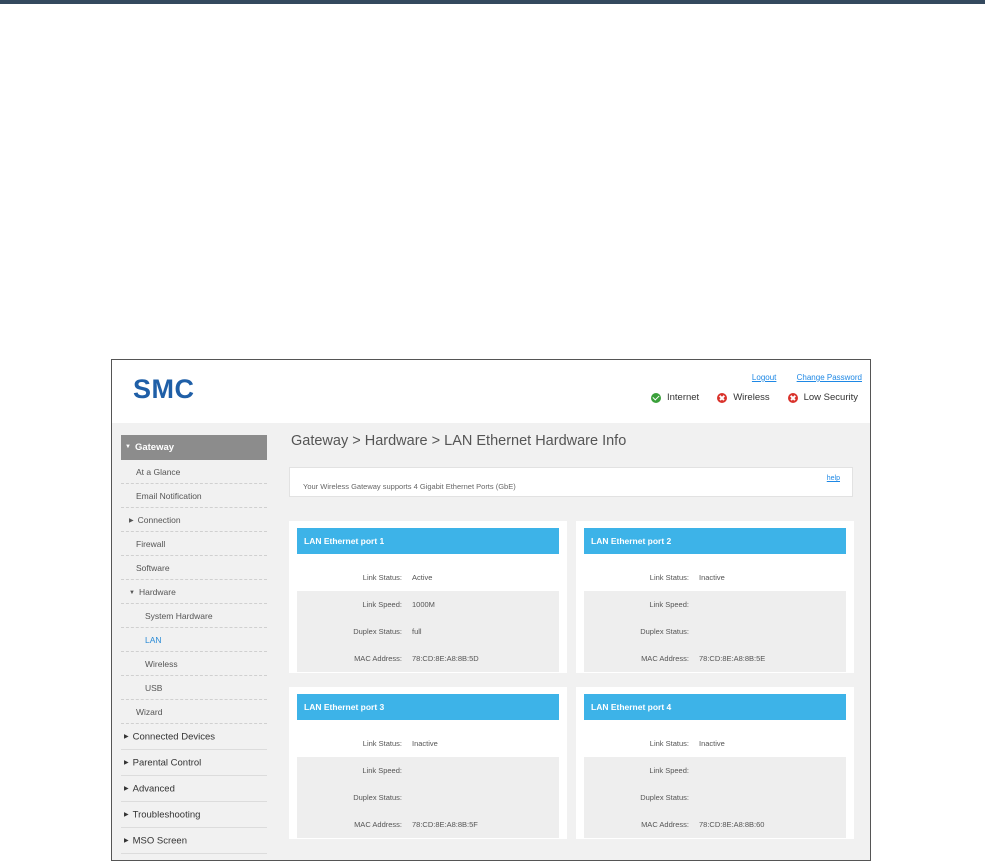 Image resolution: width=985 pixels, height=862 pixels. Describe the element at coordinates (428, 707) in the screenshot. I see `port-header: LAN Ethernet port 3` at that location.